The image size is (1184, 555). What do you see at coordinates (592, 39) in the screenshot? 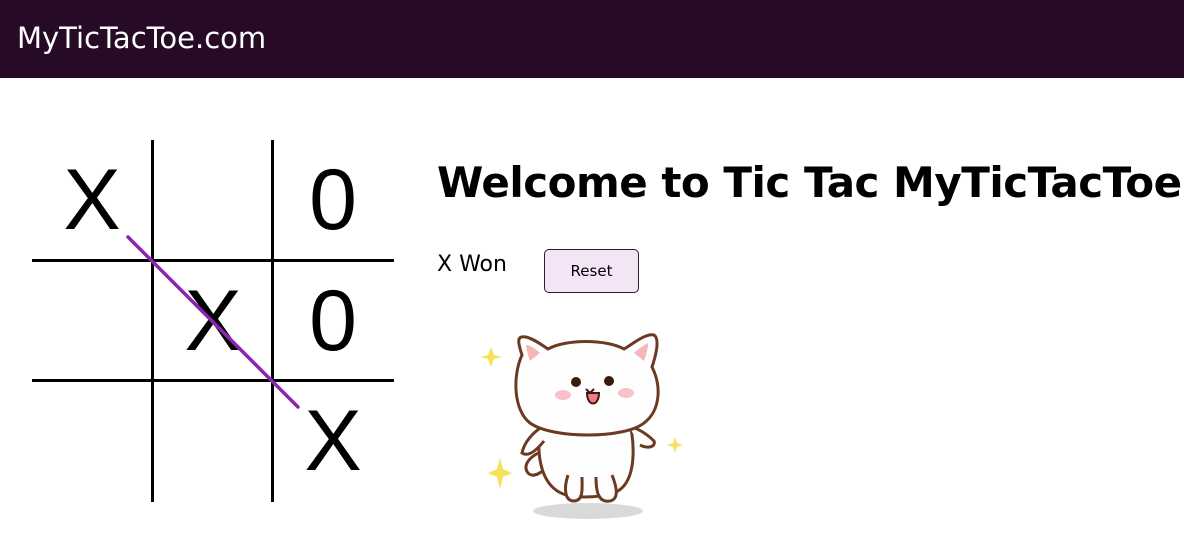
I see `top-app-bar: MyTicTacToe.com` at bounding box center [592, 39].